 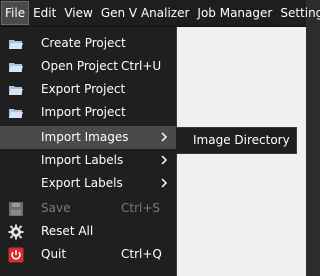 What do you see at coordinates (241, 140) in the screenshot?
I see `image-directory-label: Image Directory` at bounding box center [241, 140].